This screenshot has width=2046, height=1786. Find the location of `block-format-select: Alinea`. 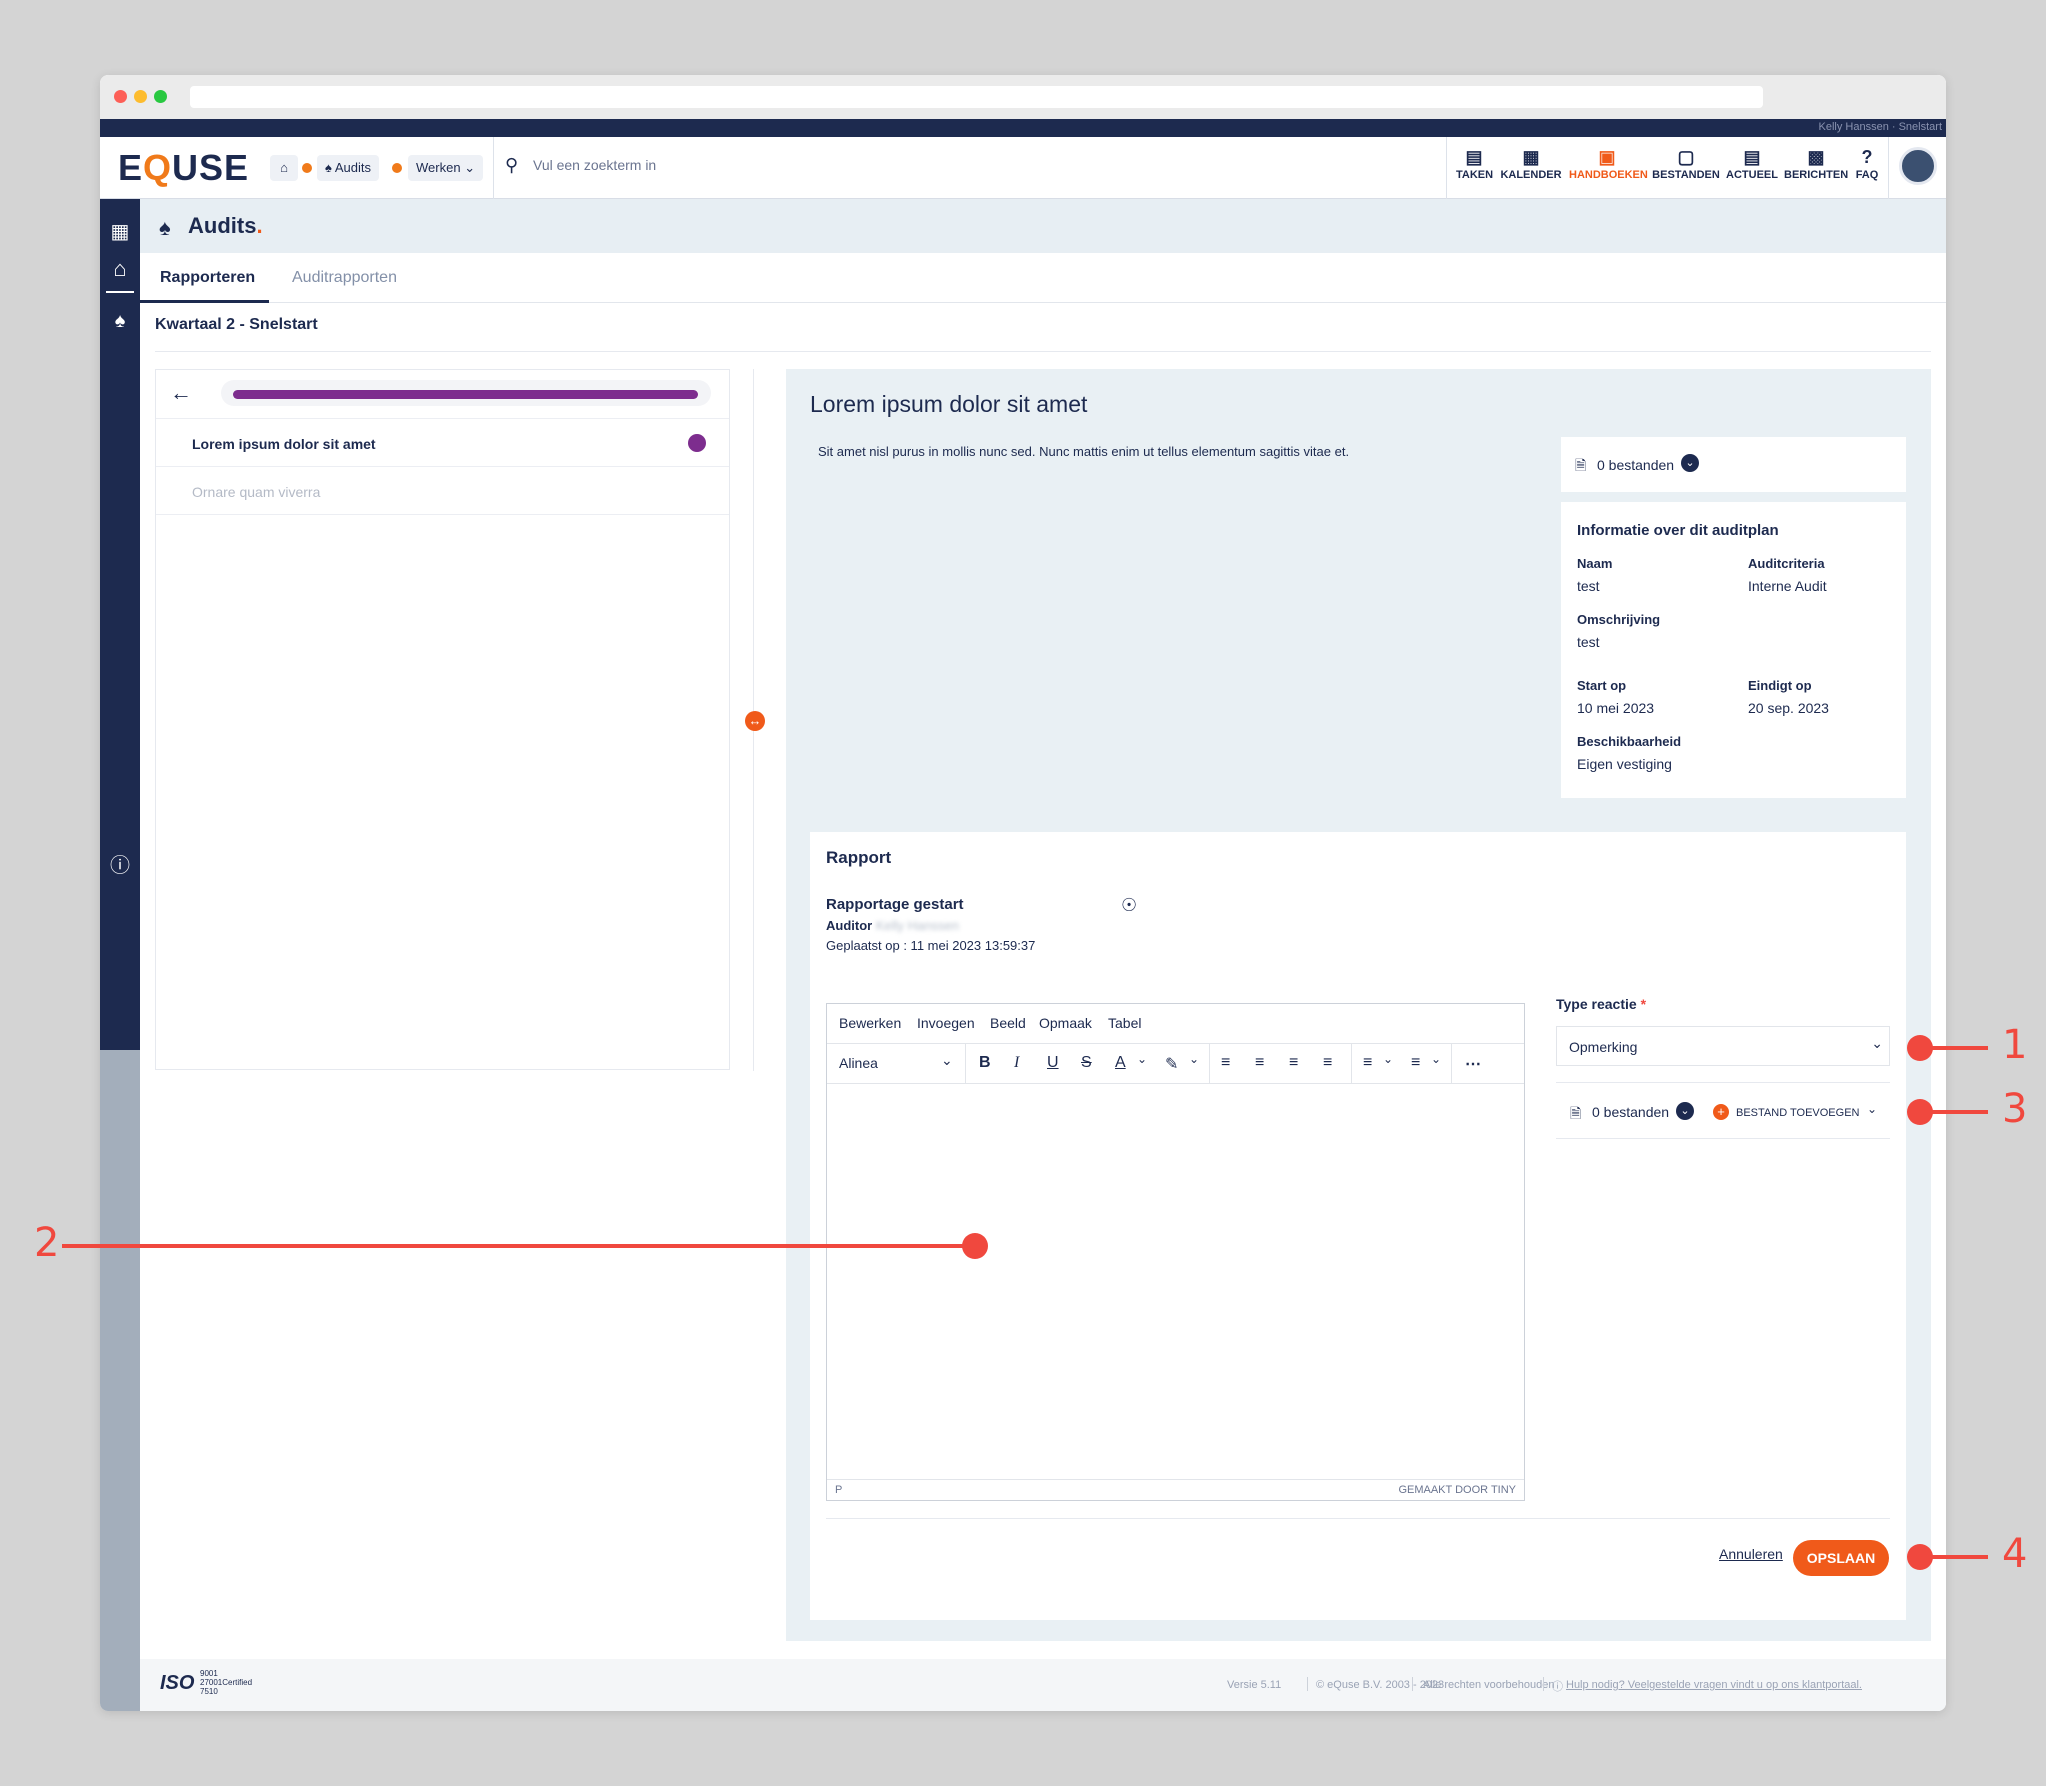

block-format-select: Alinea is located at coordinates (858, 1063).